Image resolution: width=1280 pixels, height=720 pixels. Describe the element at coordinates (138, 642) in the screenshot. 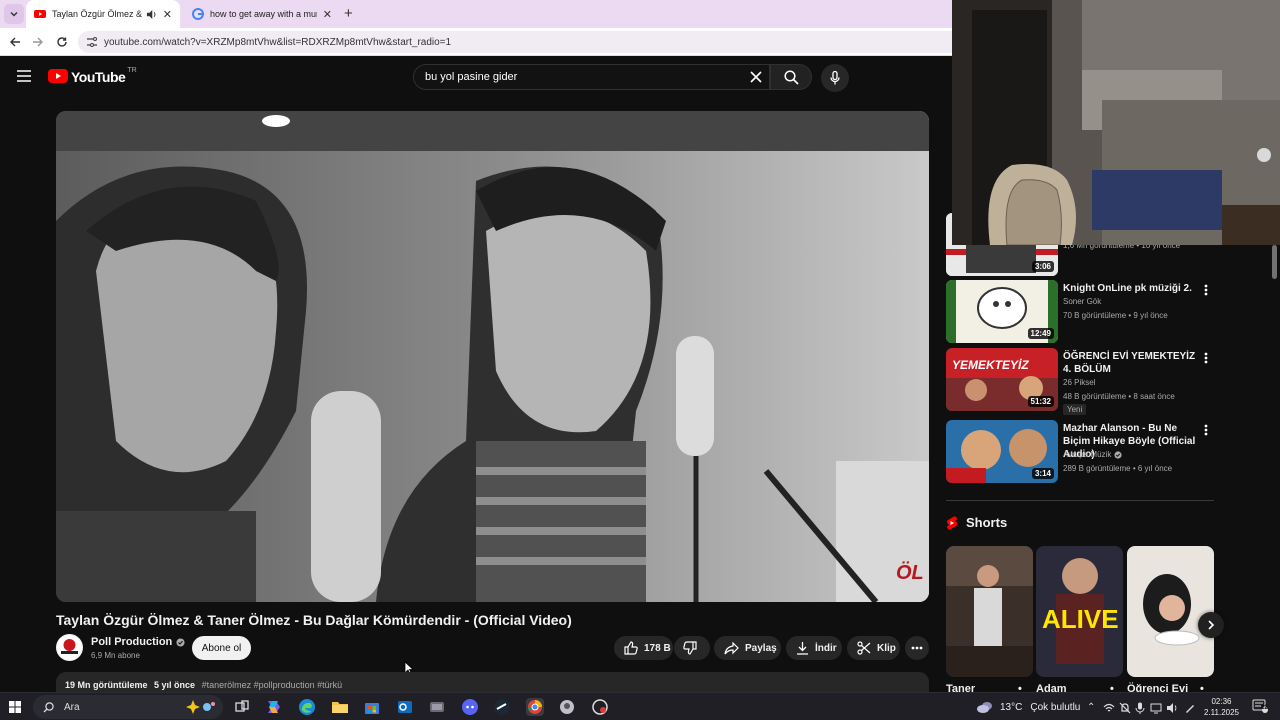

I see `channel-name: Poll Production` at that location.